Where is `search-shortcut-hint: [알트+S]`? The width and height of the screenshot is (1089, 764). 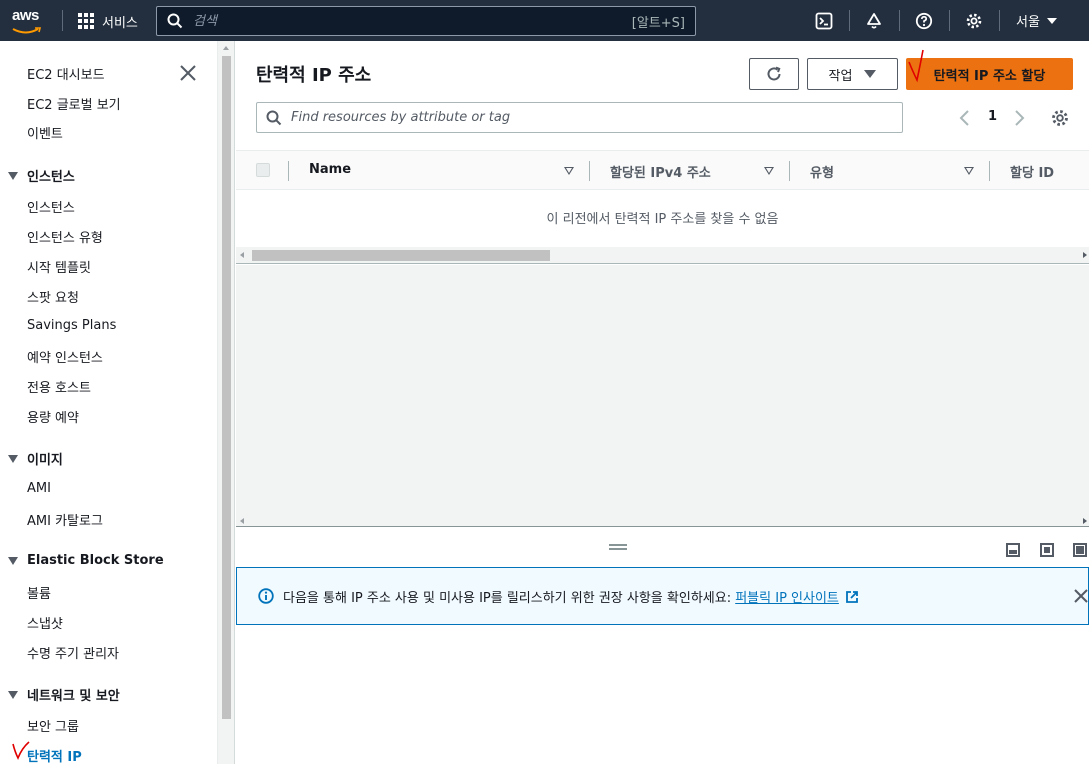 search-shortcut-hint: [알트+S] is located at coordinates (658, 23).